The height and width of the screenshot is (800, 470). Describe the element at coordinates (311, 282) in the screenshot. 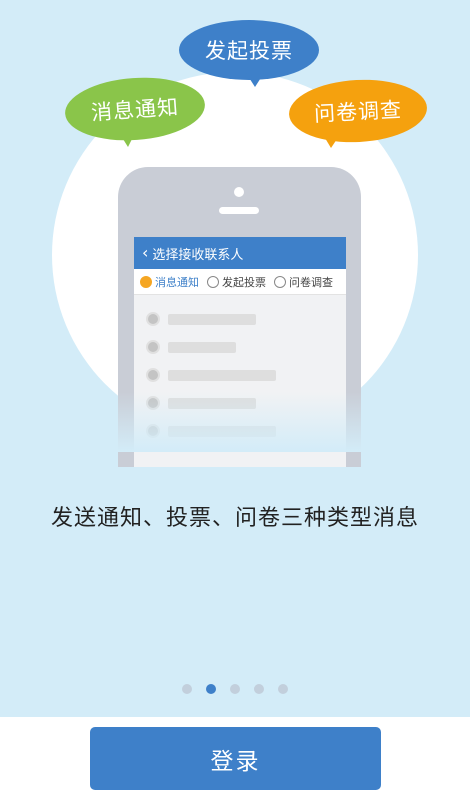

I see `phone-tab-label: 问卷调查` at that location.